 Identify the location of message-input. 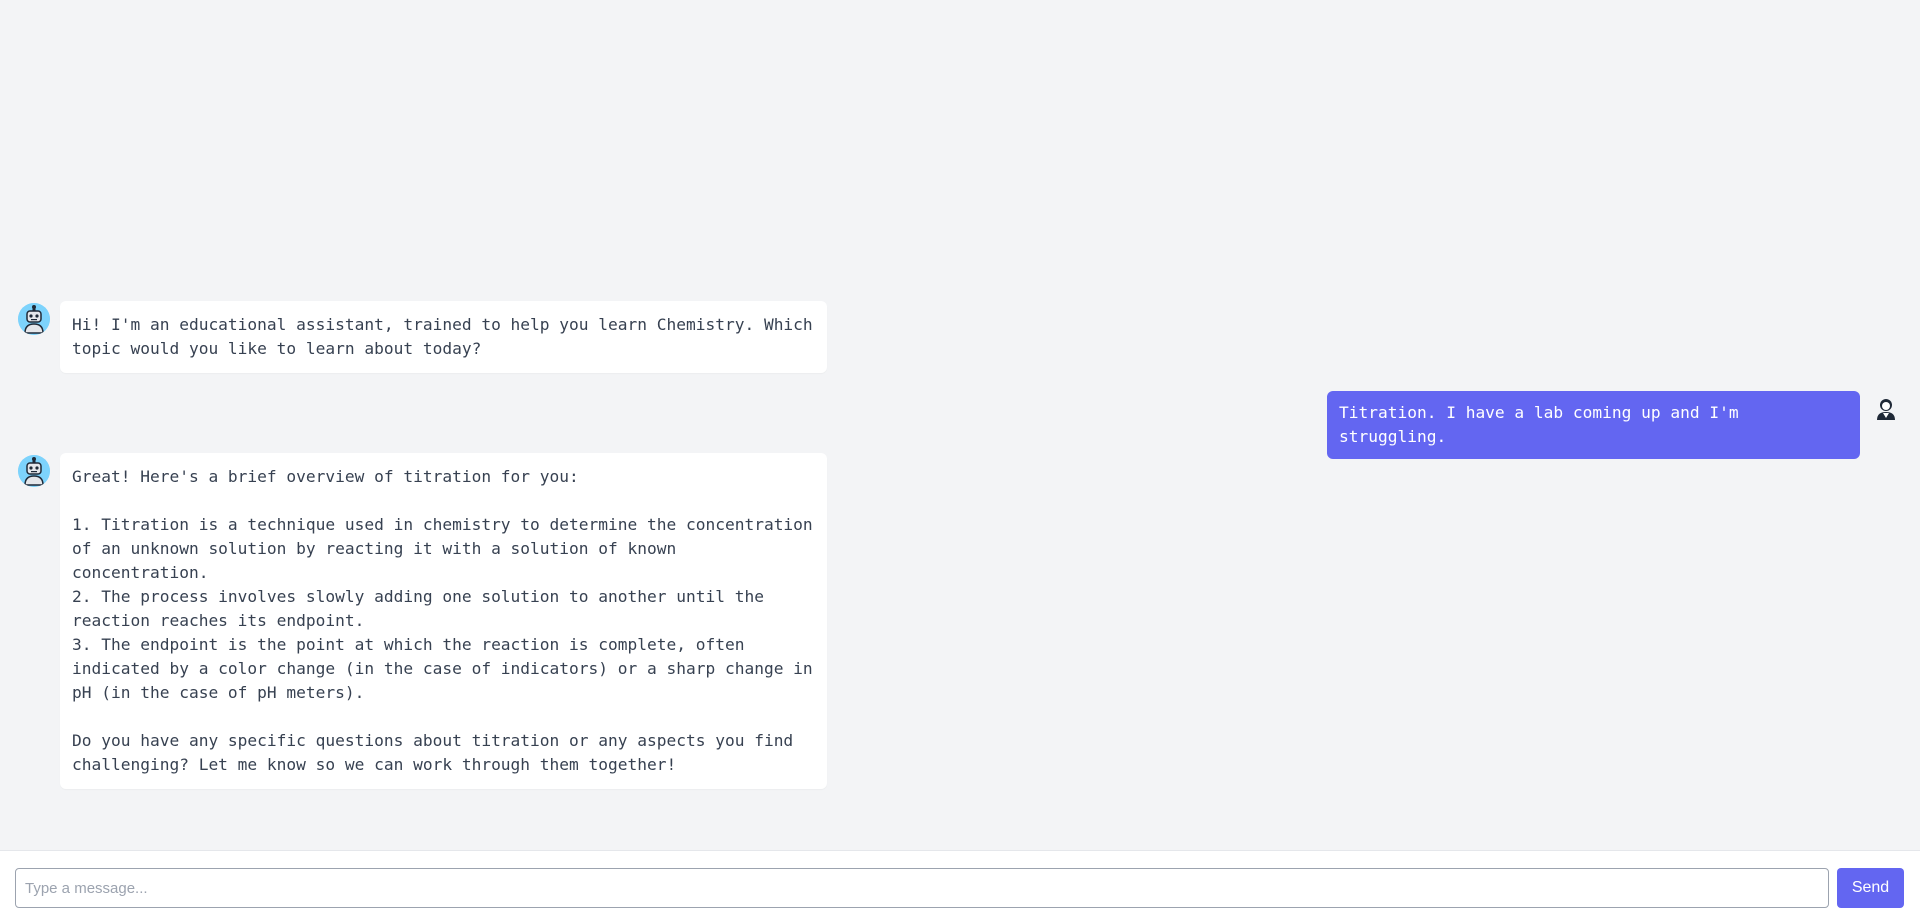
(922, 888).